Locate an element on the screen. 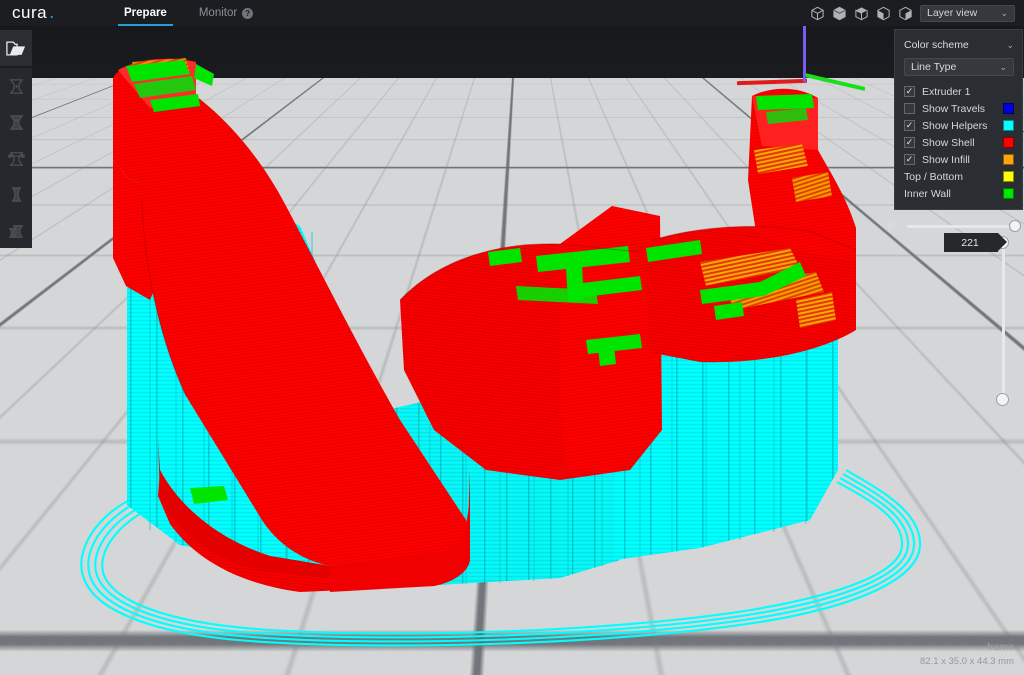  legend-swatch is located at coordinates (1008, 91).